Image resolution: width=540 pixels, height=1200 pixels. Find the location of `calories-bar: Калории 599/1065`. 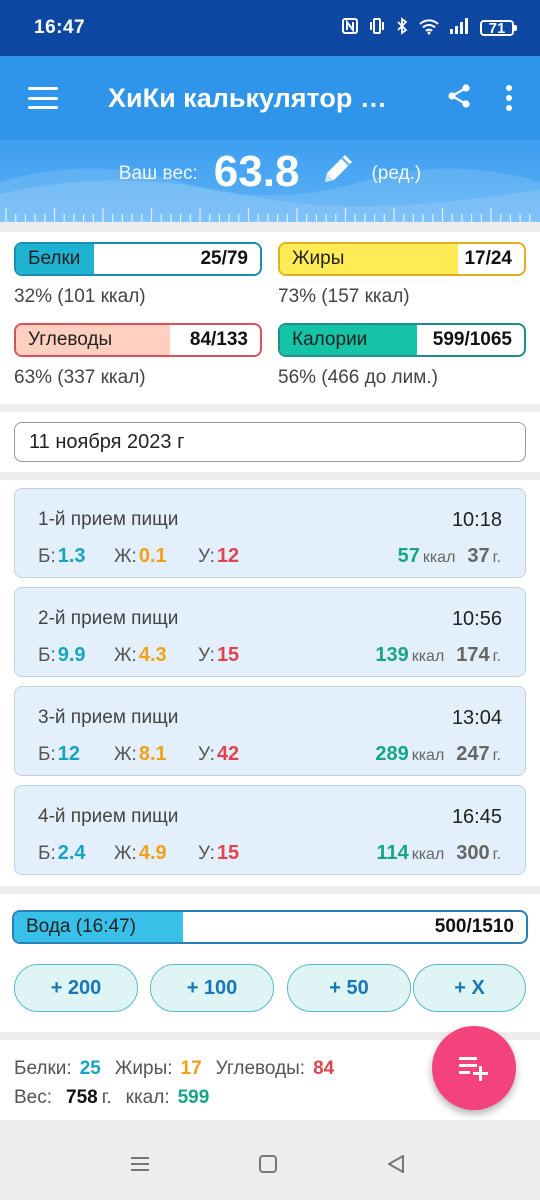

calories-bar: Калории 599/1065 is located at coordinates (402, 340).